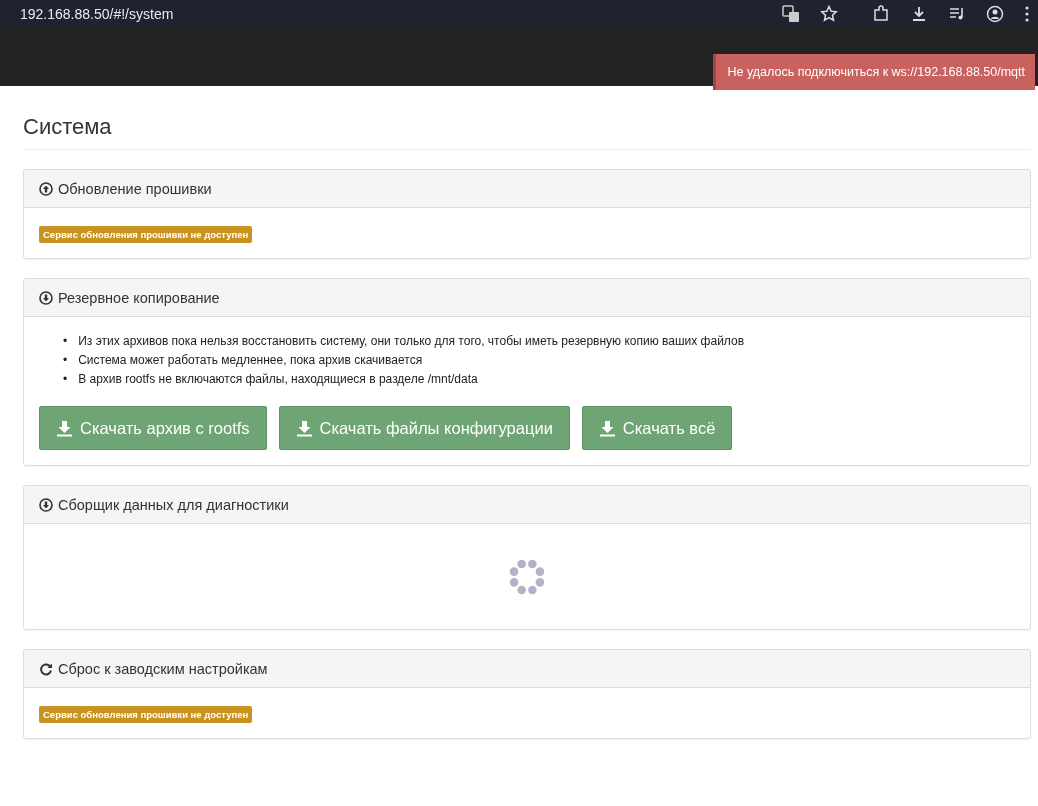  What do you see at coordinates (135, 188) in the screenshot?
I see `panel-title: Обновление прошивки` at bounding box center [135, 188].